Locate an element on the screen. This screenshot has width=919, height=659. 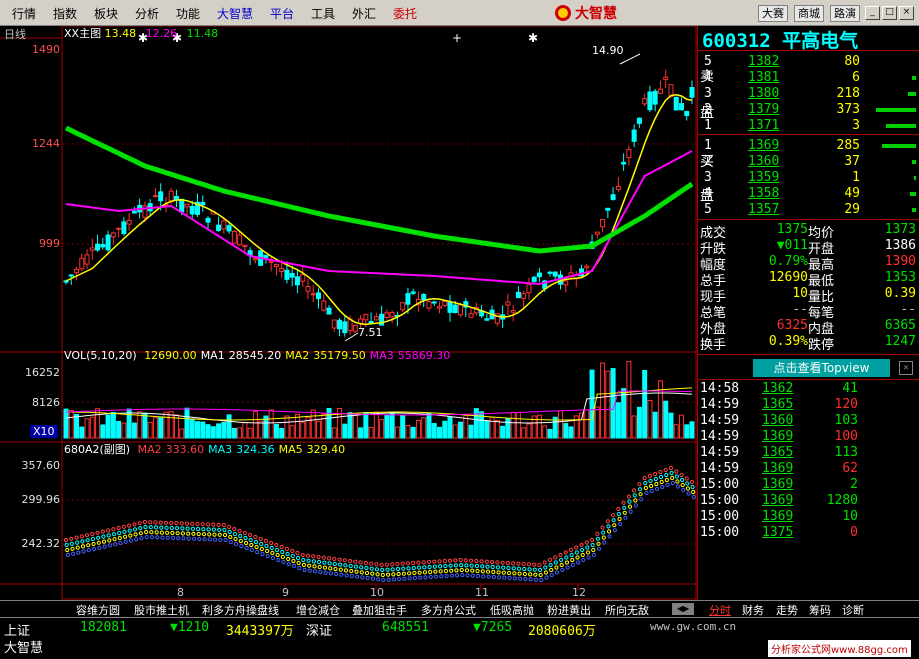
ask-volume: 3 is located at coordinates (856, 125).